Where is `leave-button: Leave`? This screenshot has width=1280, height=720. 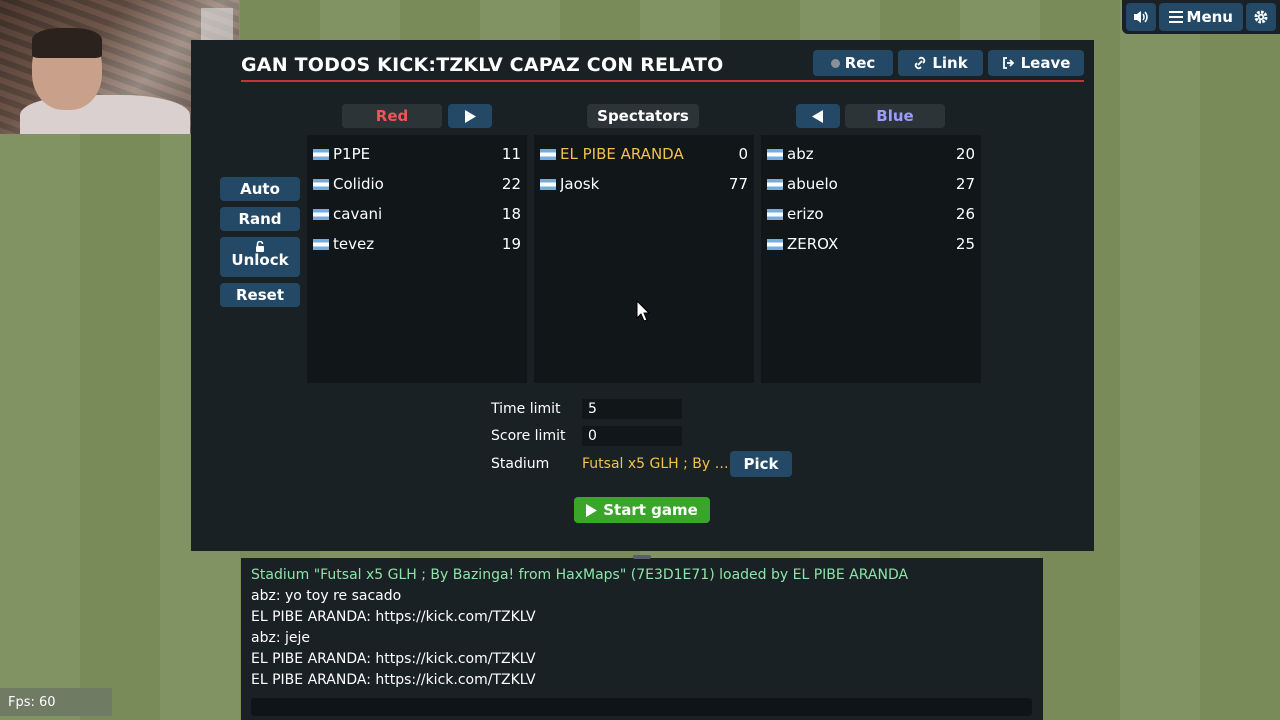 leave-button: Leave is located at coordinates (1036, 63).